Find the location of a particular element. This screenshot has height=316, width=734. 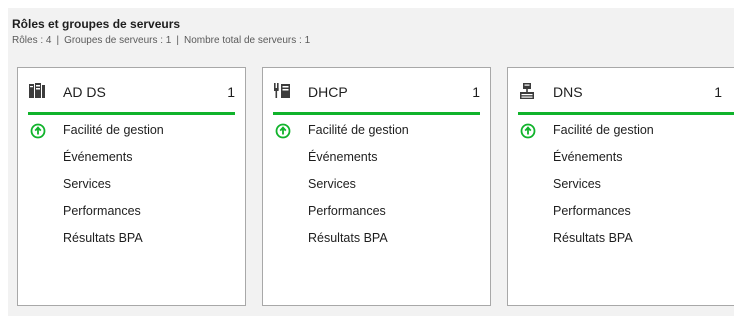

total-servers-count: Nombre total de serveurs : 1 is located at coordinates (247, 40).